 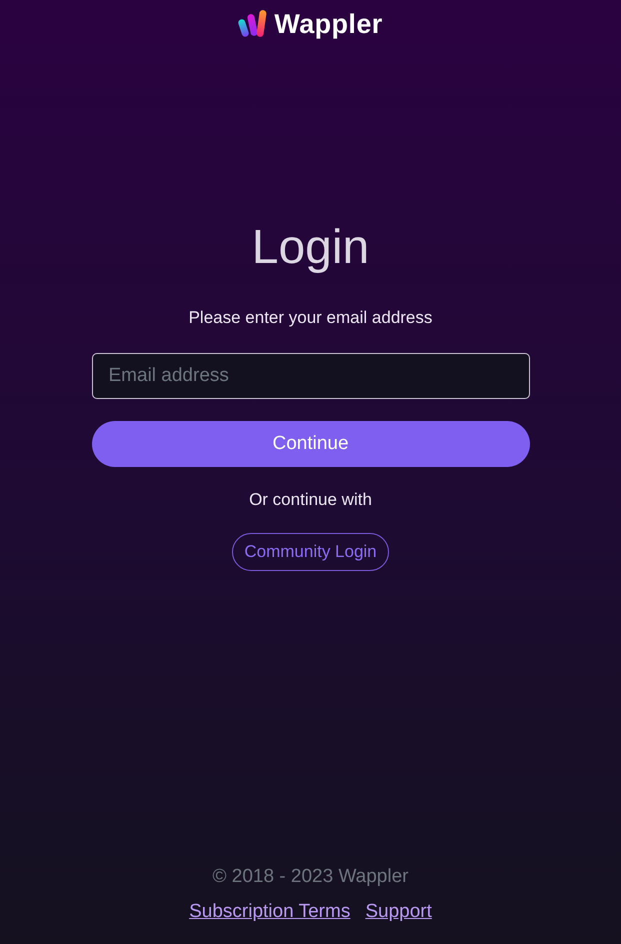 What do you see at coordinates (398, 912) in the screenshot?
I see `footer-link: Support` at bounding box center [398, 912].